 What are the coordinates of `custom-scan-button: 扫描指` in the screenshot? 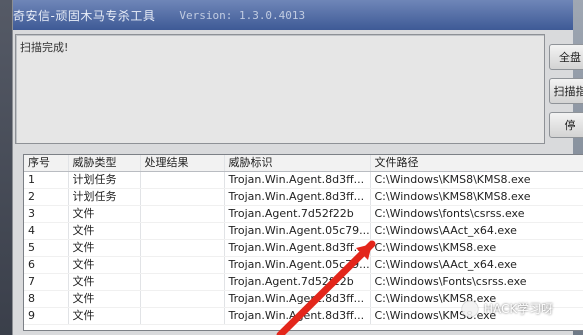 It's located at (566, 91).